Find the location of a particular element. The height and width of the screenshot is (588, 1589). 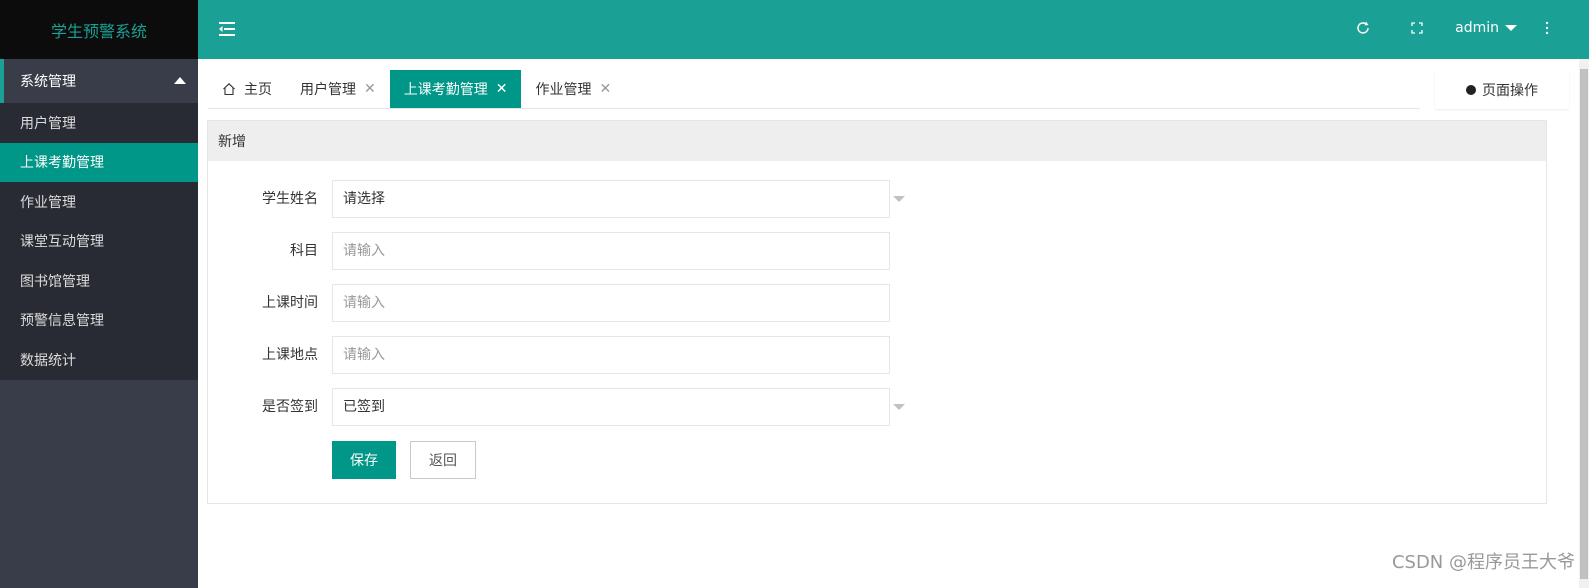

nav-group-label: 系统管理 is located at coordinates (48, 82).